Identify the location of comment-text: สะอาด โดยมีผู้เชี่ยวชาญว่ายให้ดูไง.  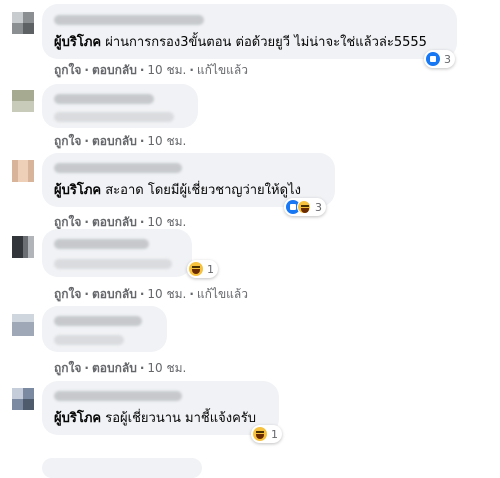
(203, 190).